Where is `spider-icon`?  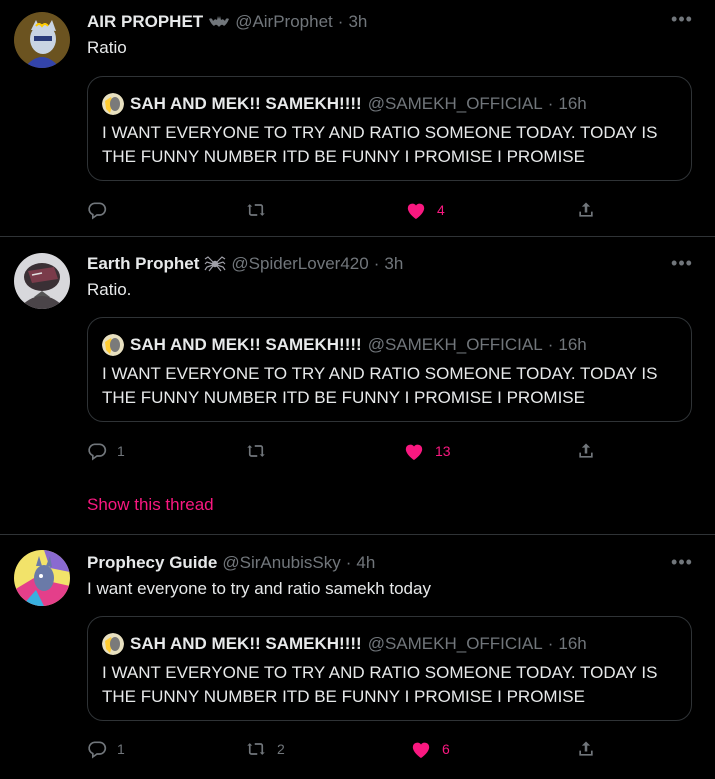
spider-icon is located at coordinates (215, 264).